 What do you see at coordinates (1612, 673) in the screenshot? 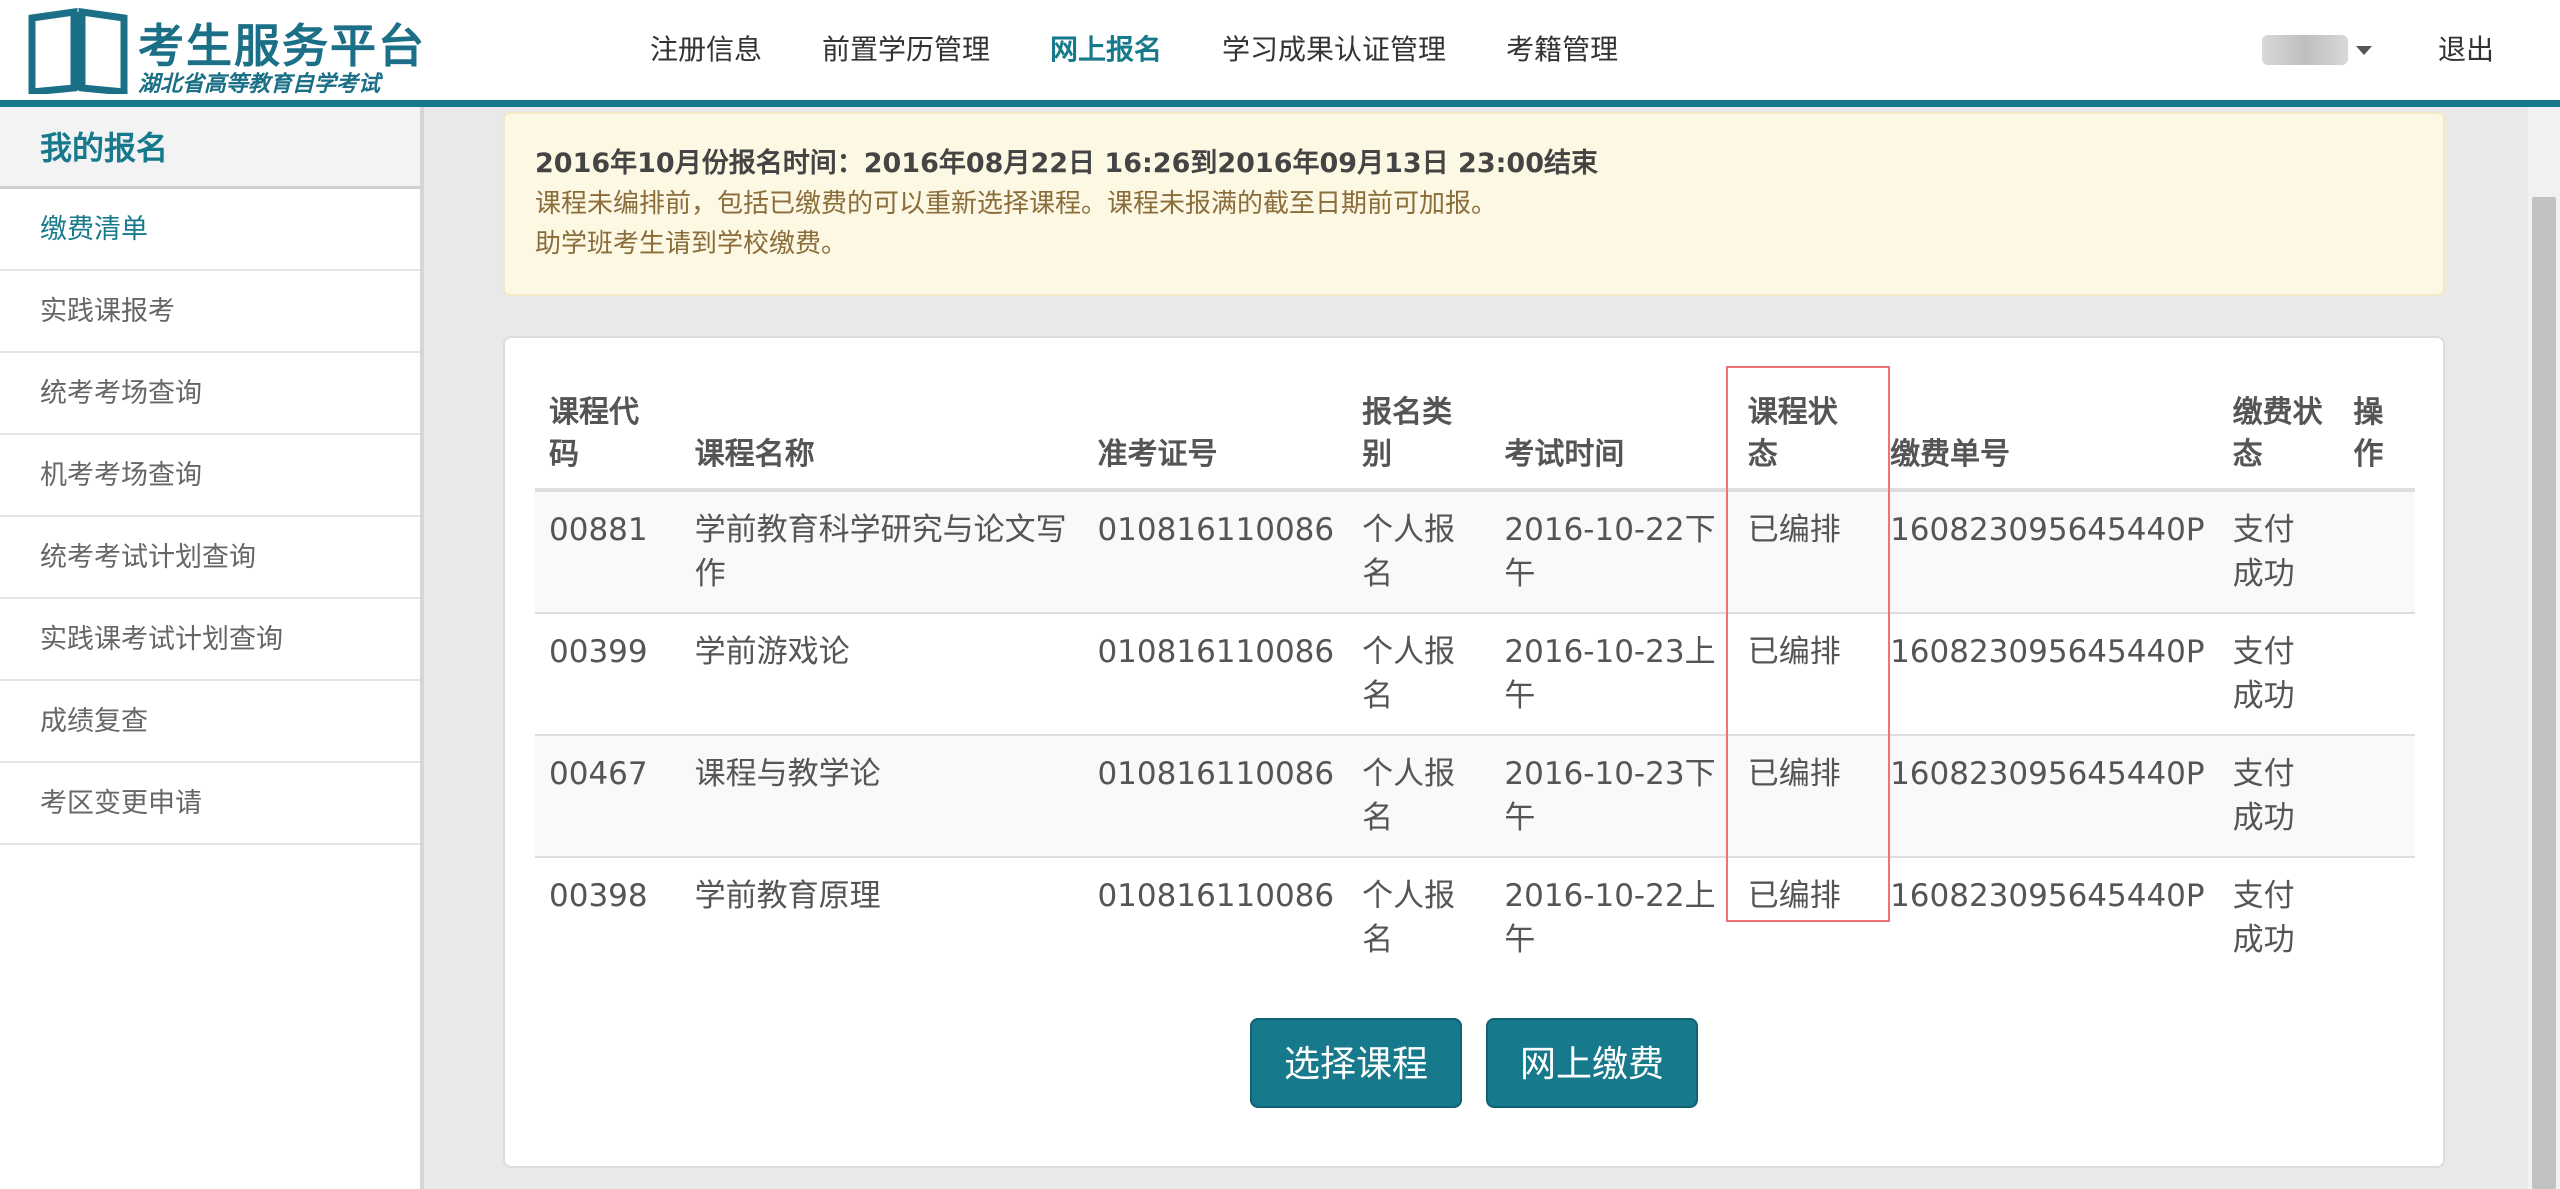
I see `exam-time: 2016-10-23上午` at bounding box center [1612, 673].